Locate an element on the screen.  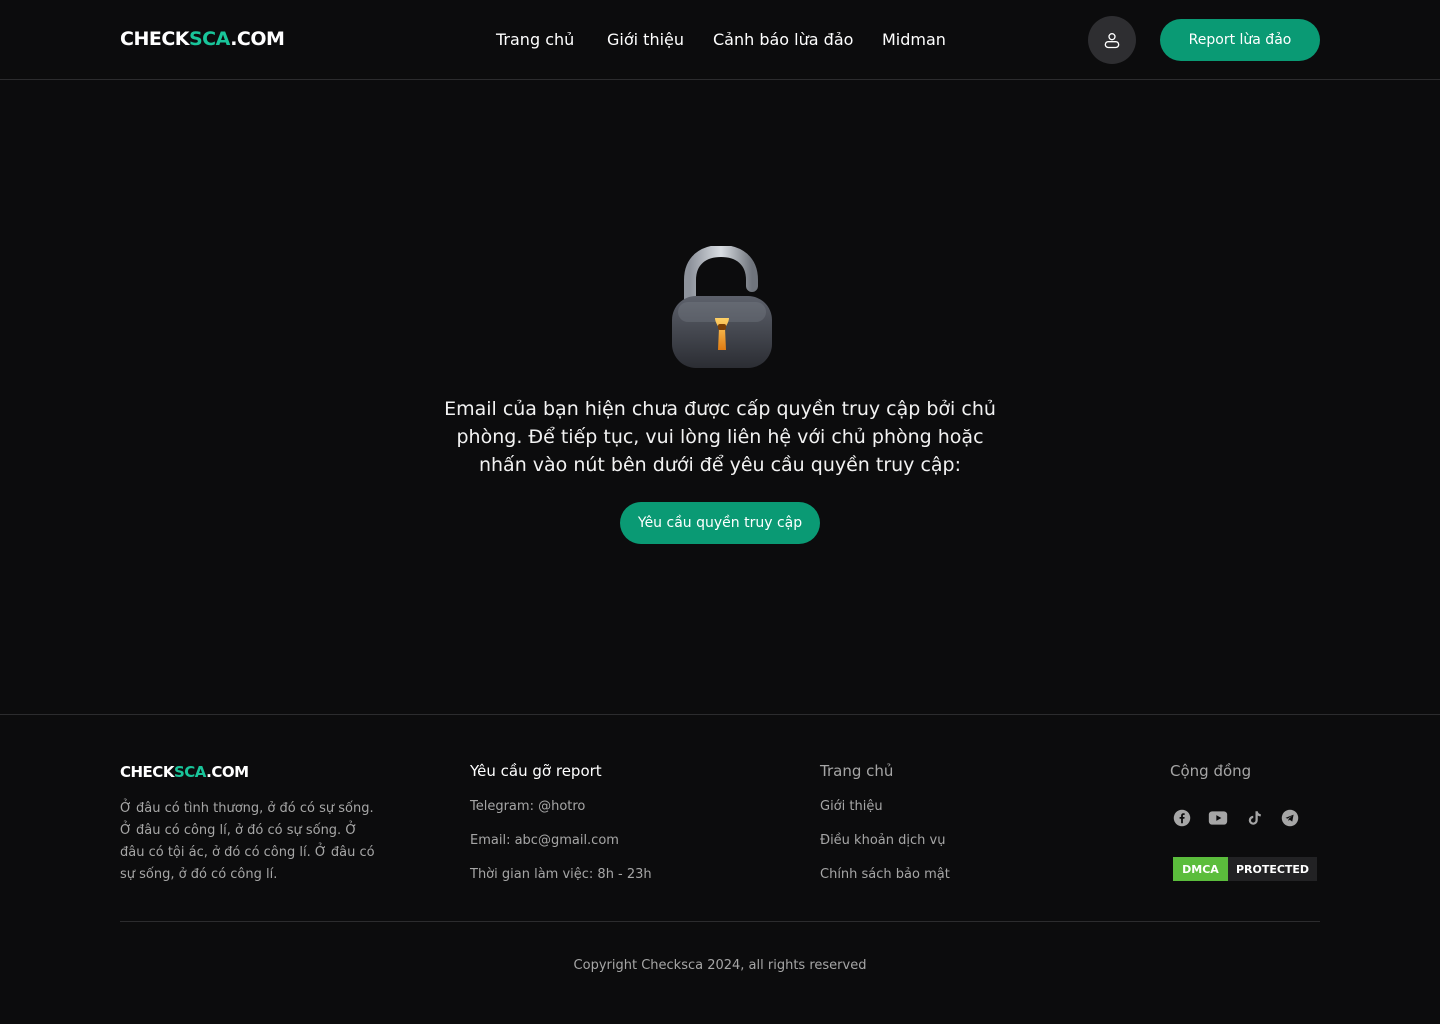
footer-telegram-contact: Telegram: @hotro is located at coordinates (561, 807).